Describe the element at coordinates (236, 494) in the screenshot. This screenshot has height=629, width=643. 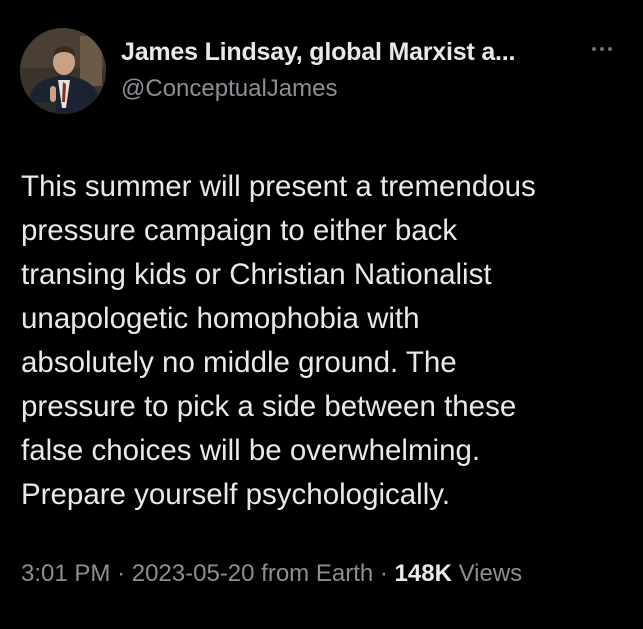
I see `tweet-text-line: Prepare yourself psychologically.` at that location.